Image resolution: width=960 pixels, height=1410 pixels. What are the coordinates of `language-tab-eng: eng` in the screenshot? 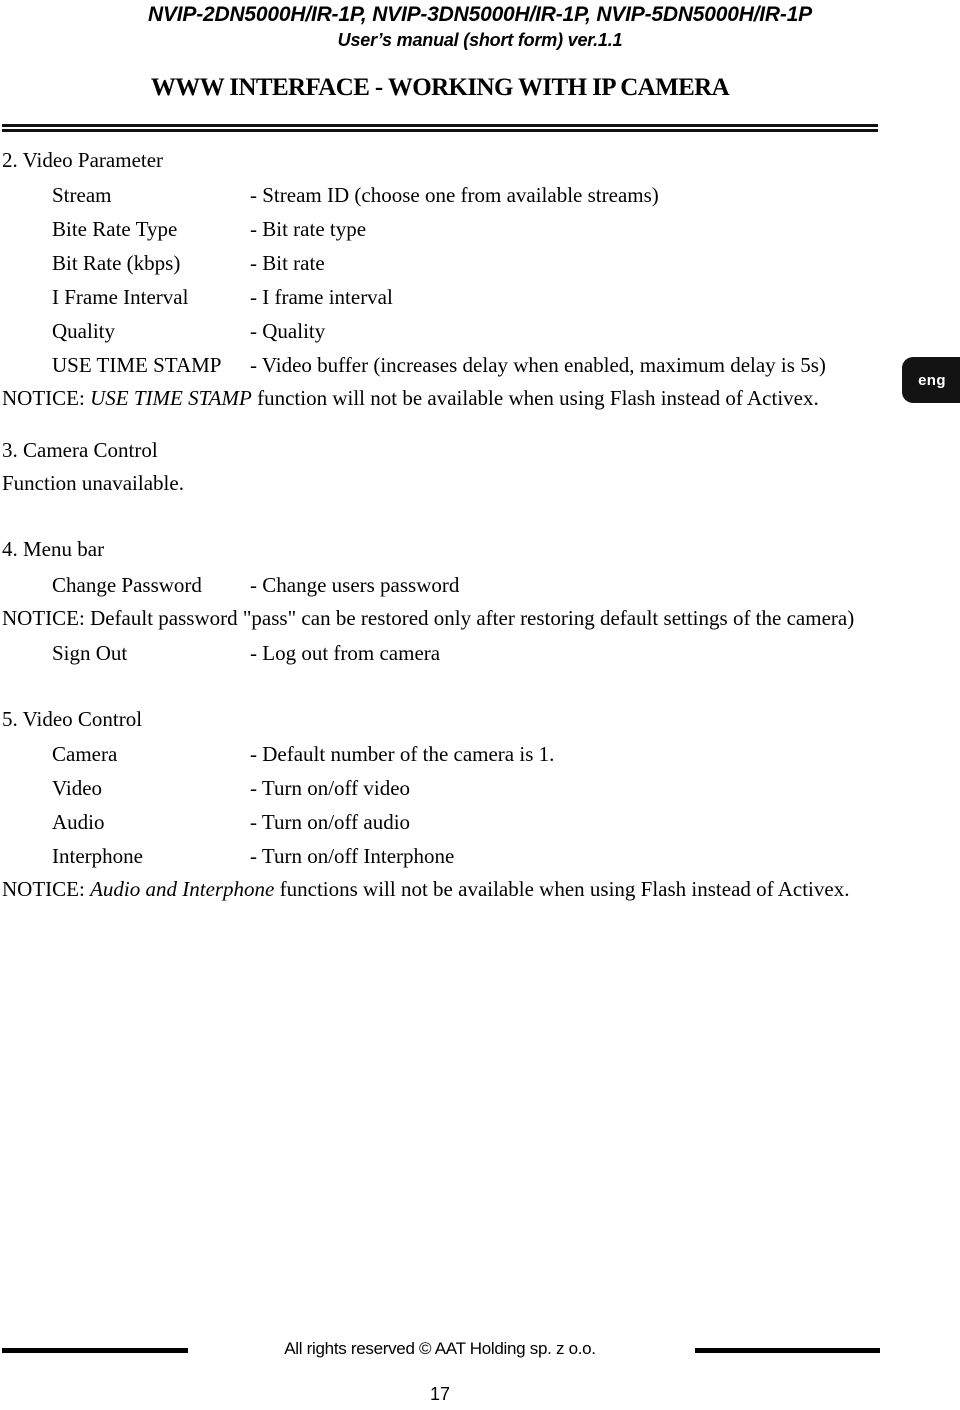 It's located at (931, 380).